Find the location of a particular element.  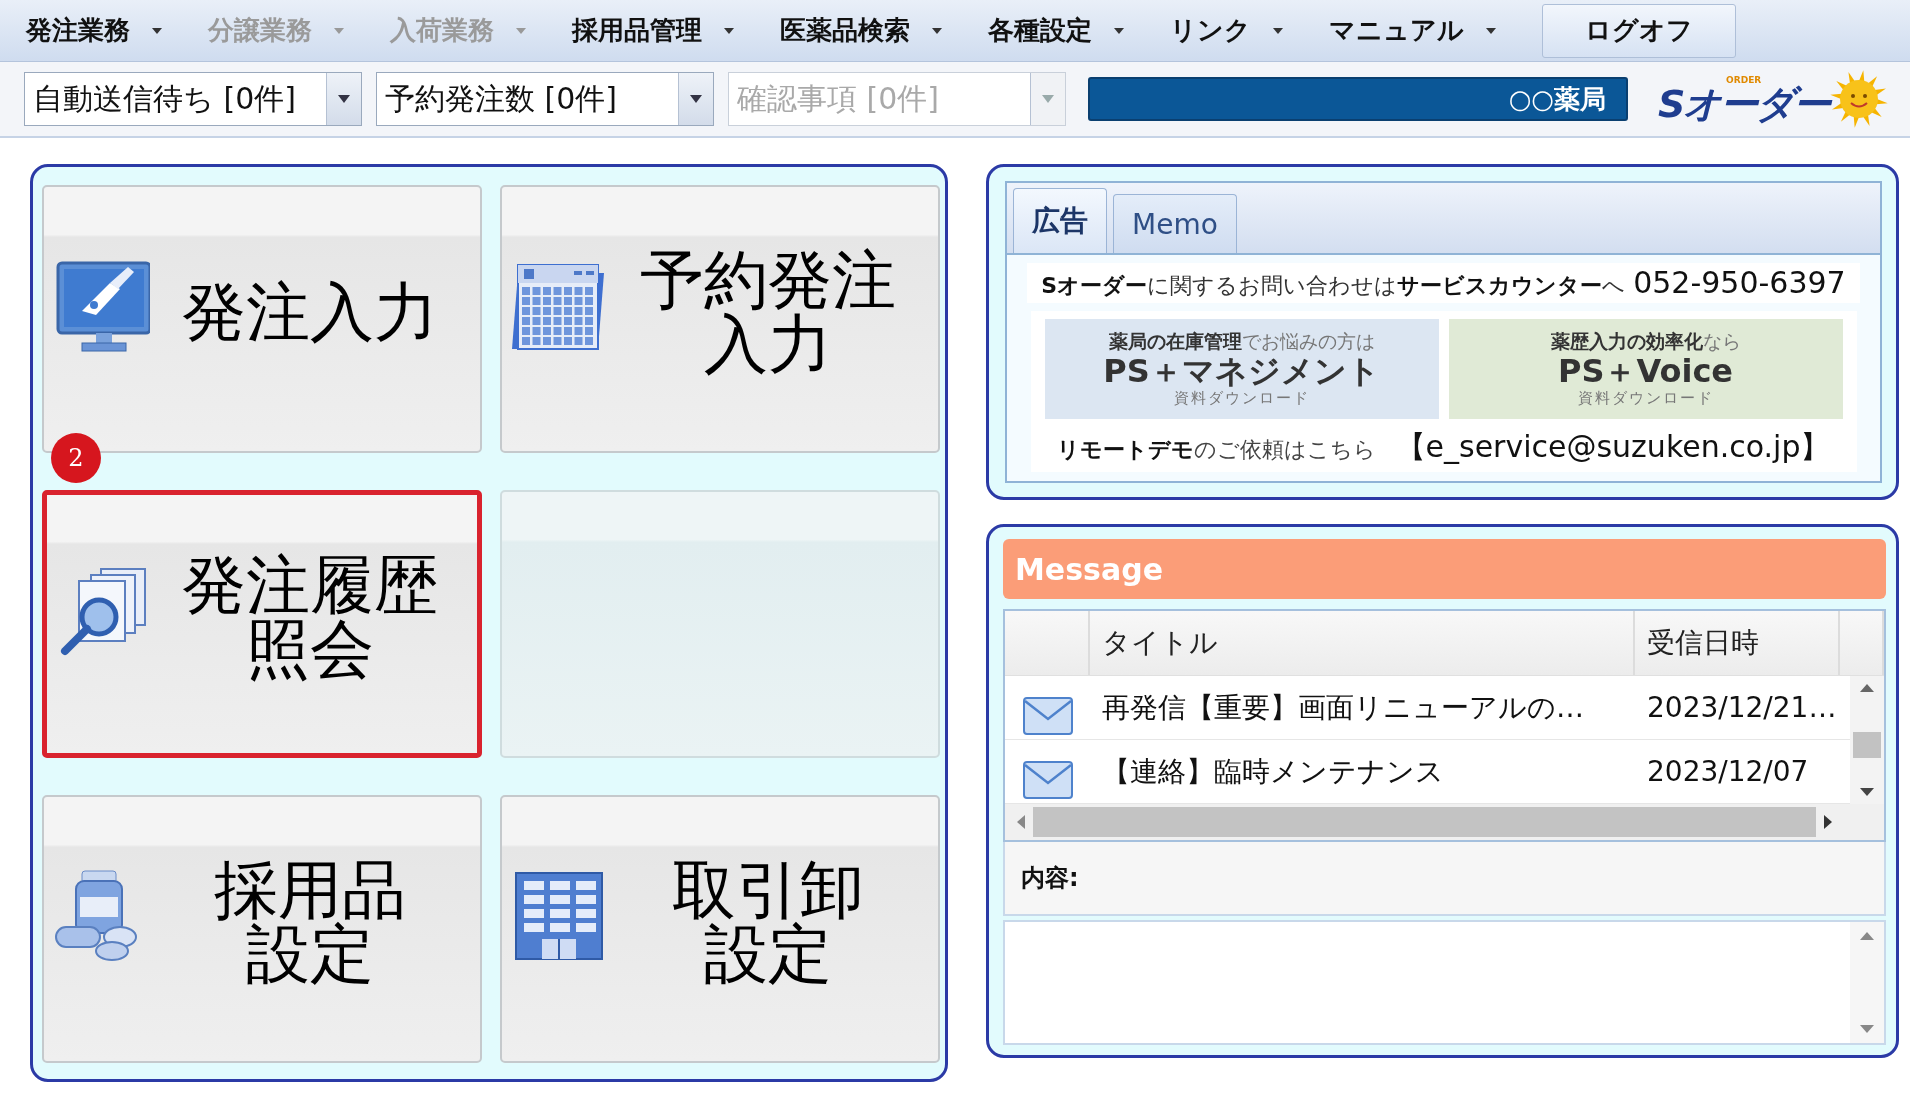

banner-heading: 薬歴入力の効率化なら is located at coordinates (1645, 342).